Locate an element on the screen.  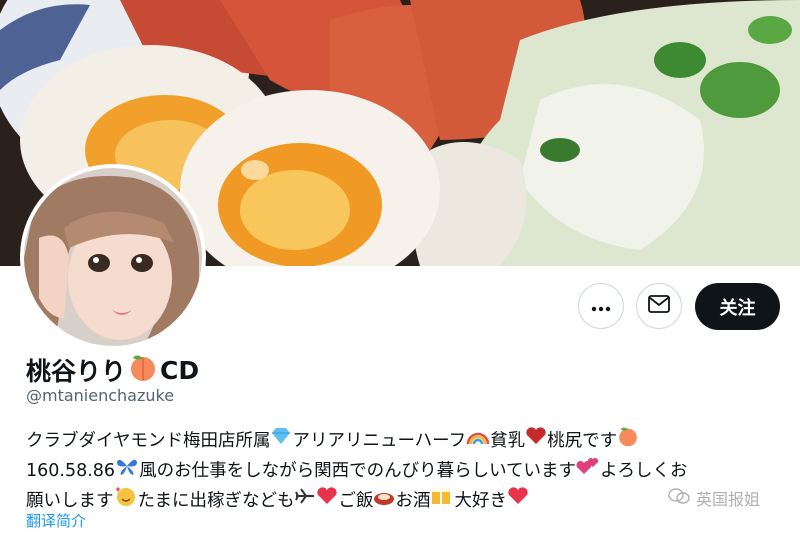
watermark: 英国报姐 is located at coordinates (714, 498).